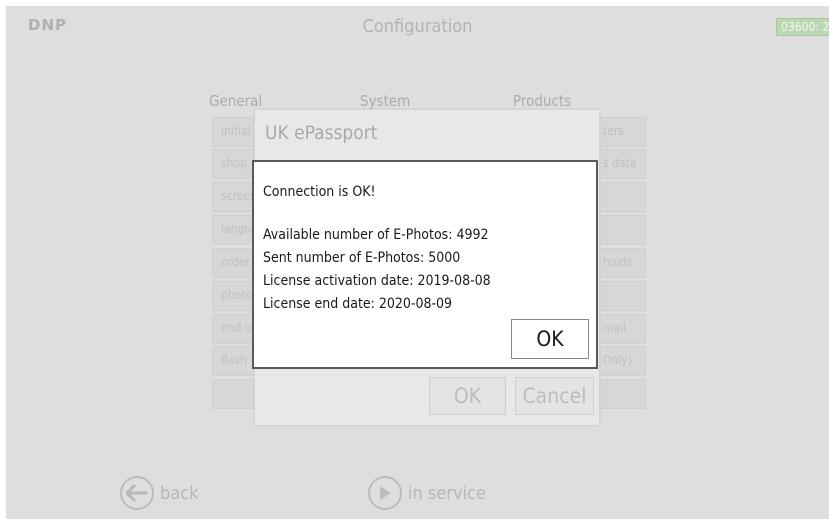 Image resolution: width=829 pixels, height=519 pixels. What do you see at coordinates (235, 101) in the screenshot?
I see `tab-general: General` at bounding box center [235, 101].